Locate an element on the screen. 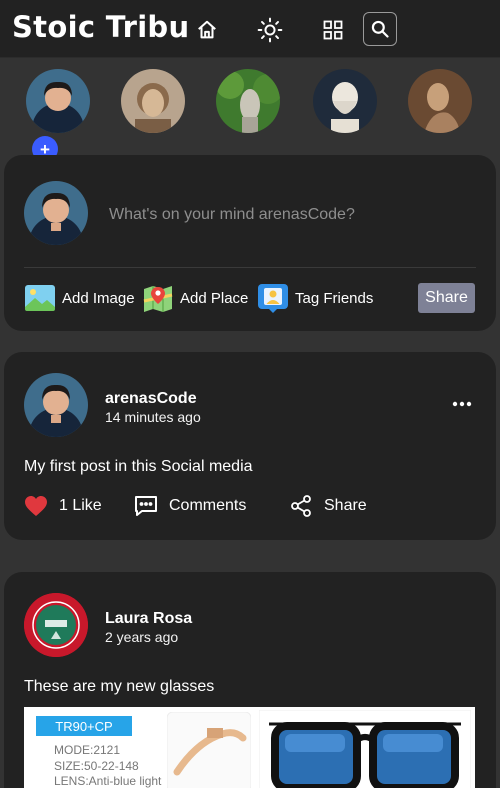 The width and height of the screenshot is (500, 788). search-button is located at coordinates (380, 29).